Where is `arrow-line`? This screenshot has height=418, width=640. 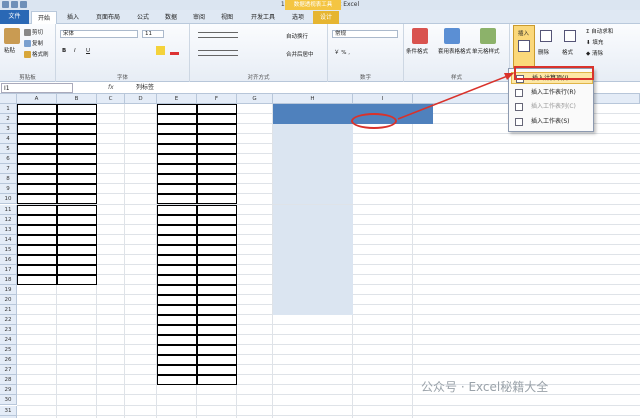
arrow-line is located at coordinates (454, 97).